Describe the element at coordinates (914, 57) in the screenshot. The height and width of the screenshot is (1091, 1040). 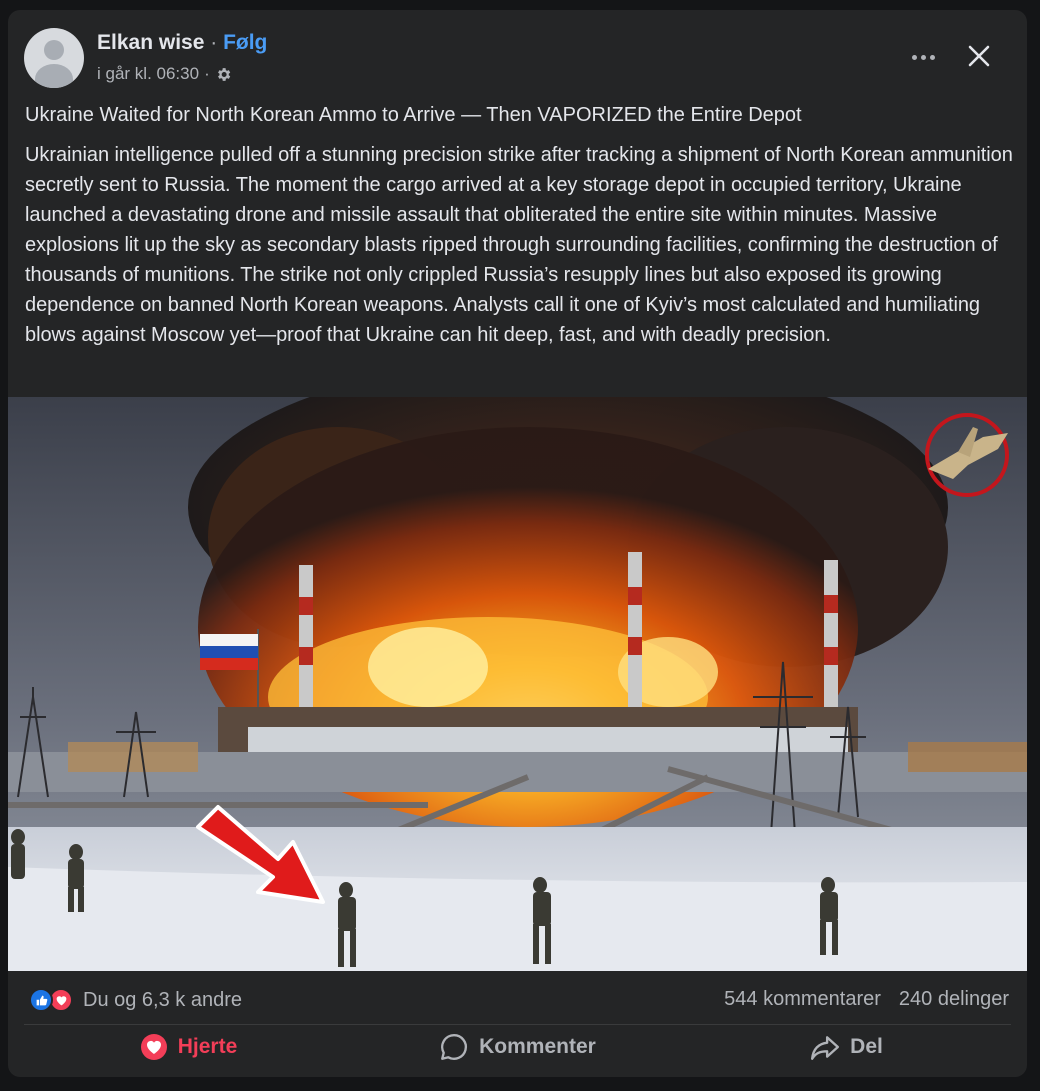
I see `more-dots-icon` at that location.